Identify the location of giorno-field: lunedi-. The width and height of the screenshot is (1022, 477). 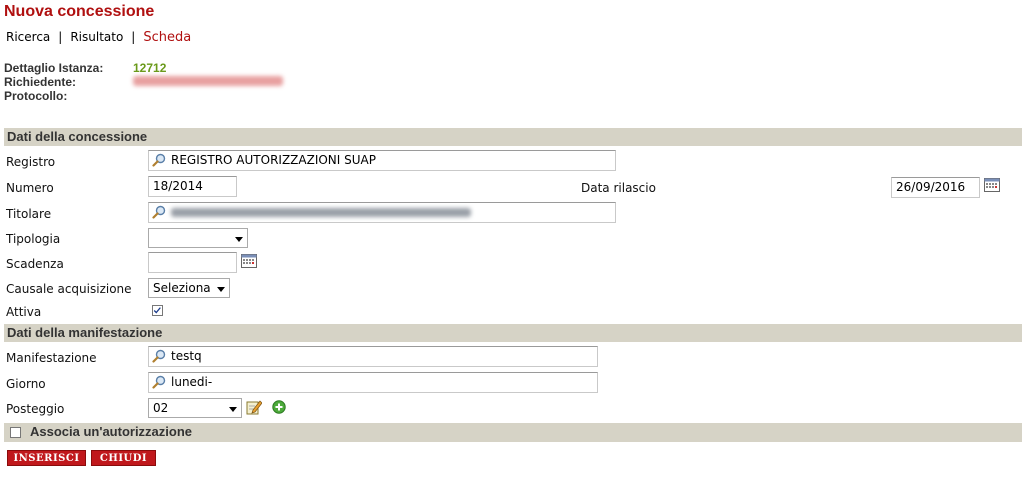
(373, 382).